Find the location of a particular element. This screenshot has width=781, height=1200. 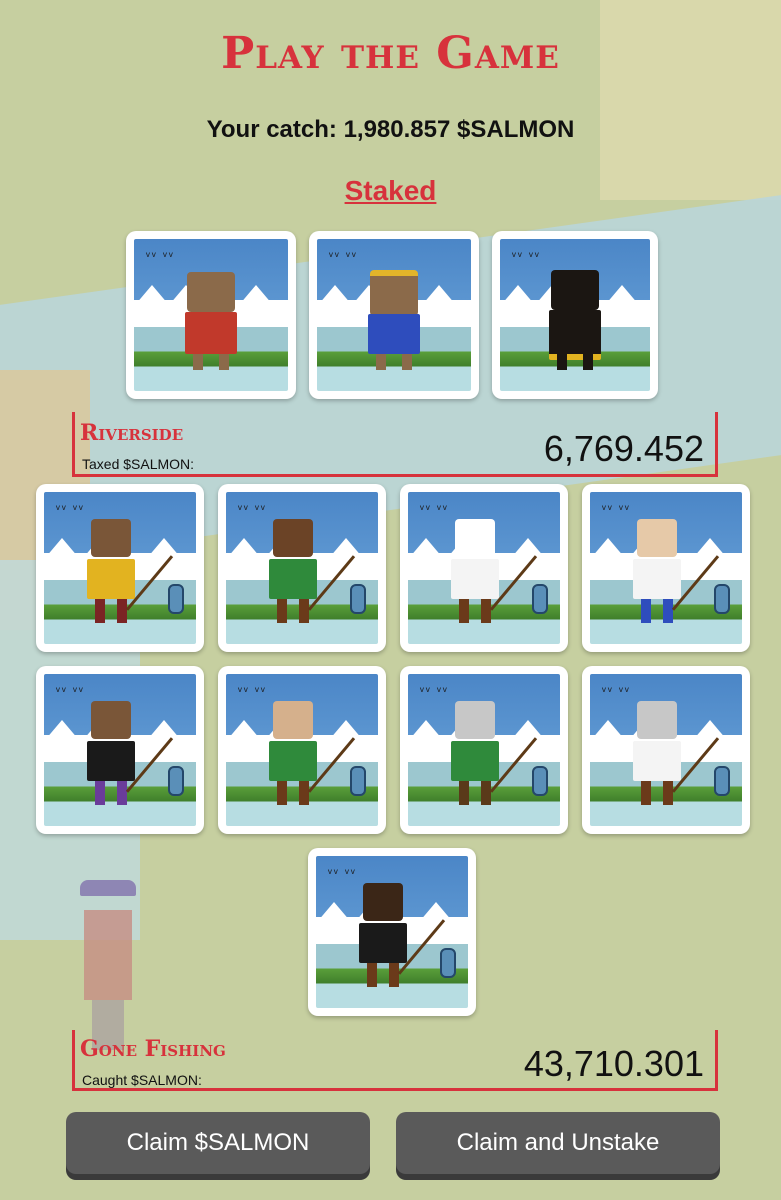

claim-salmon-button: Claim $SALMON is located at coordinates (218, 1143).